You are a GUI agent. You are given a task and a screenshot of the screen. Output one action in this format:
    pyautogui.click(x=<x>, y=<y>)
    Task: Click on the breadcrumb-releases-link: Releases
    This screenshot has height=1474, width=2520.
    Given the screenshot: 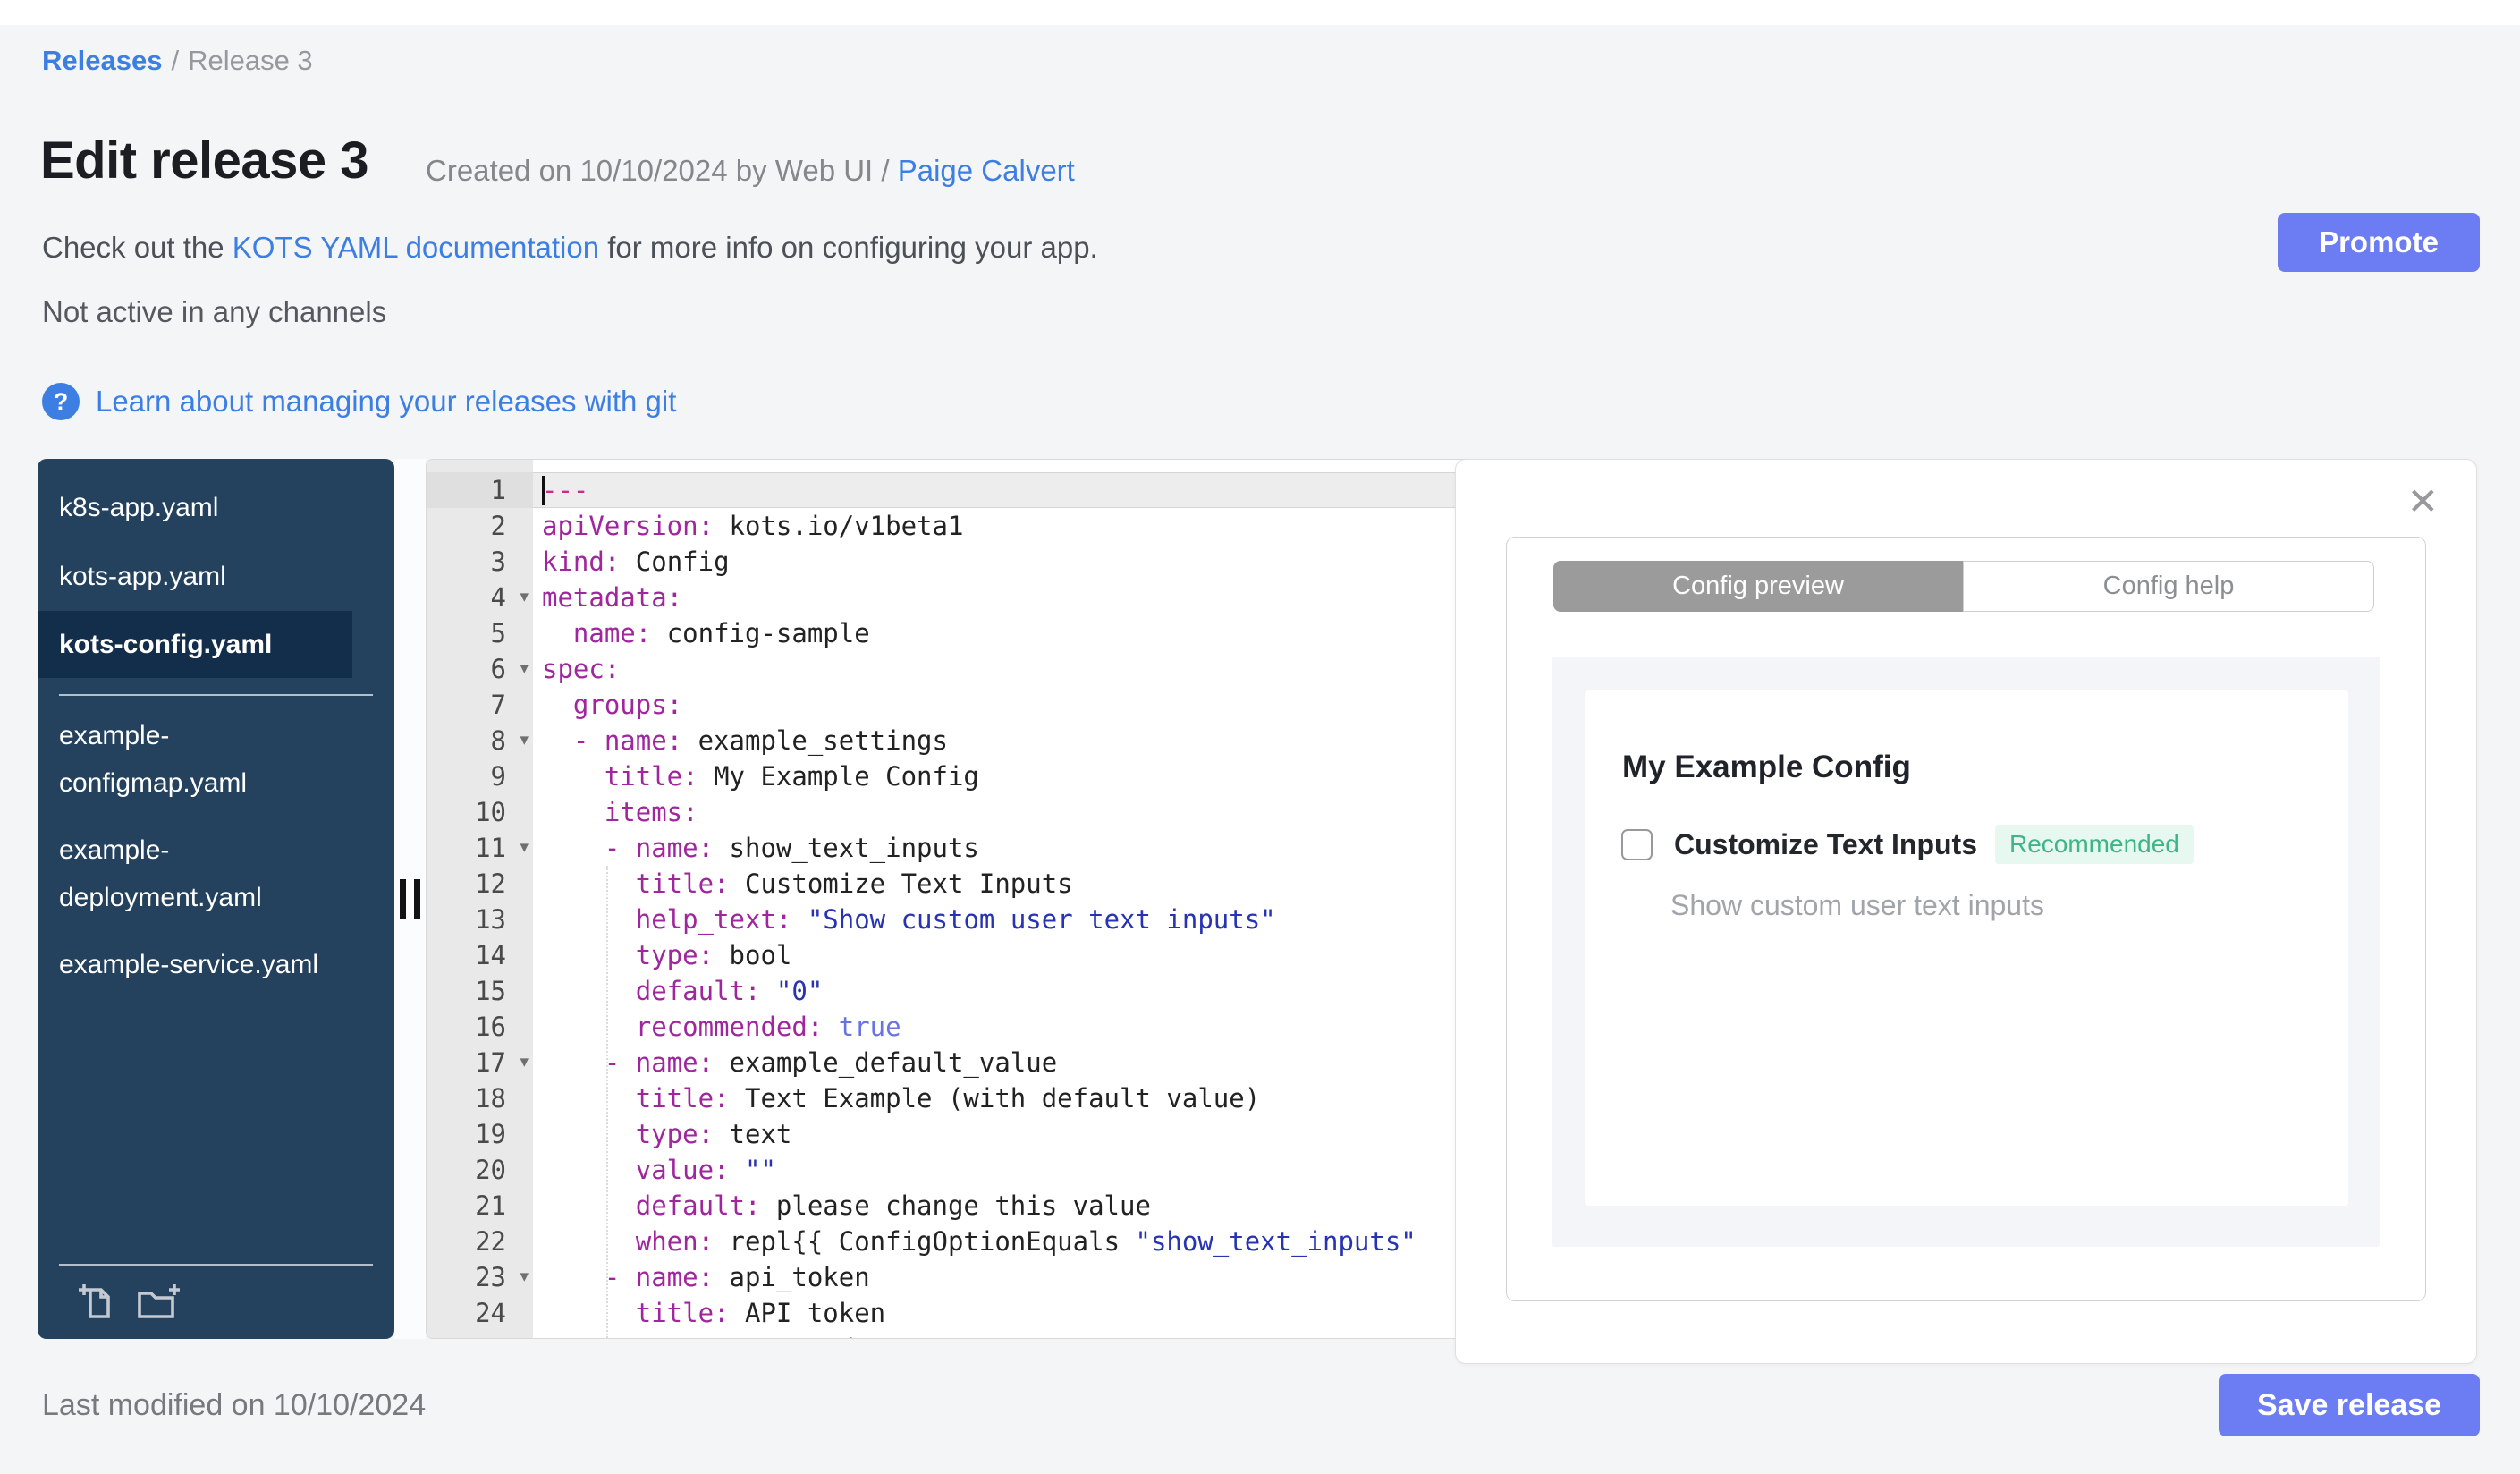 What is the action you would take?
    pyautogui.click(x=102, y=61)
    